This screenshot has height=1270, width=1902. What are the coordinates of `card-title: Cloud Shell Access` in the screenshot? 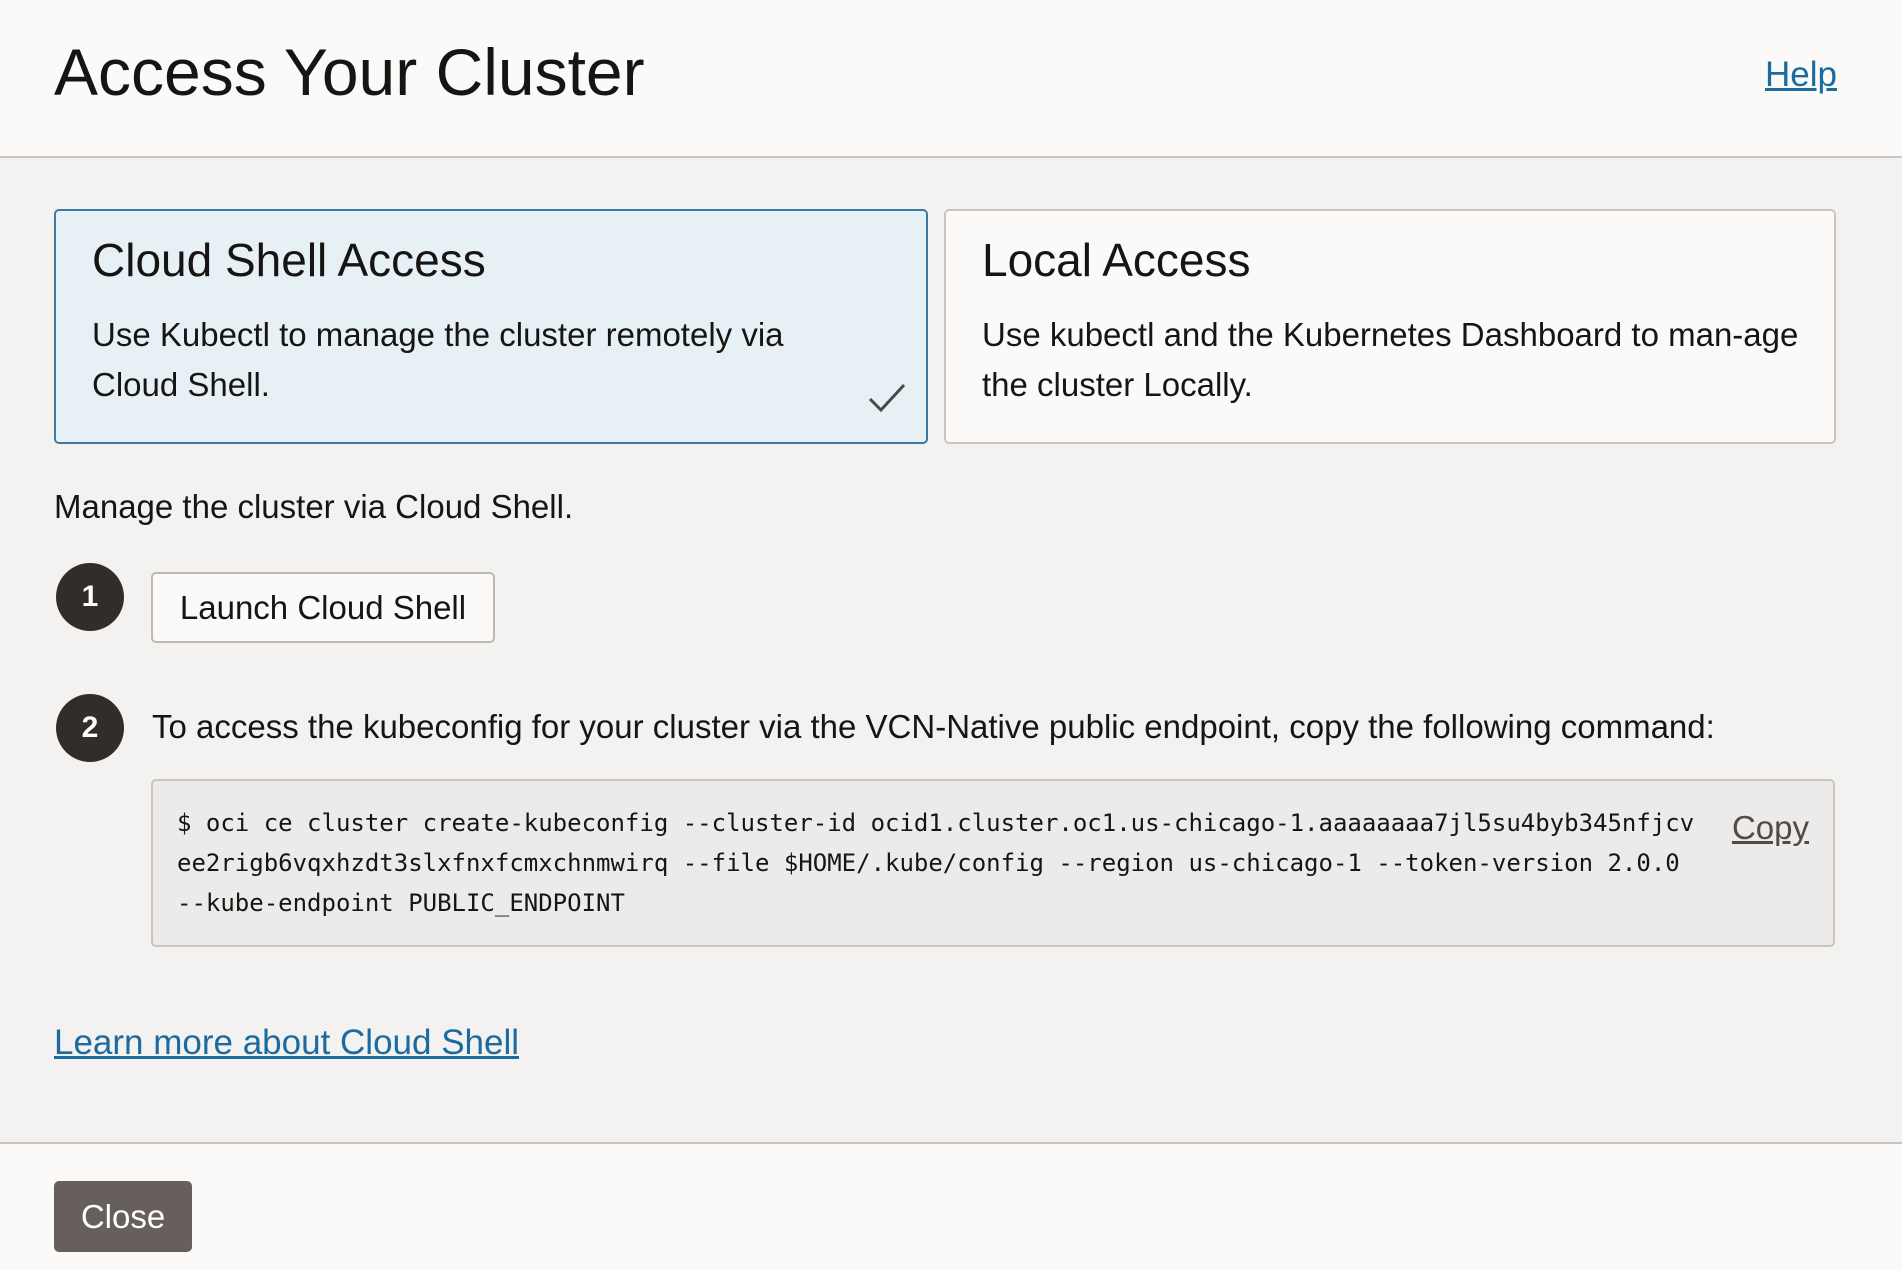 It's located at (289, 260).